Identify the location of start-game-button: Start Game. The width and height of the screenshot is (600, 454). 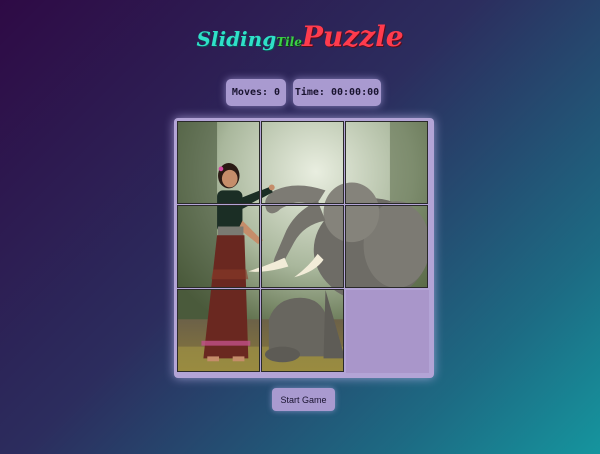
(303, 399).